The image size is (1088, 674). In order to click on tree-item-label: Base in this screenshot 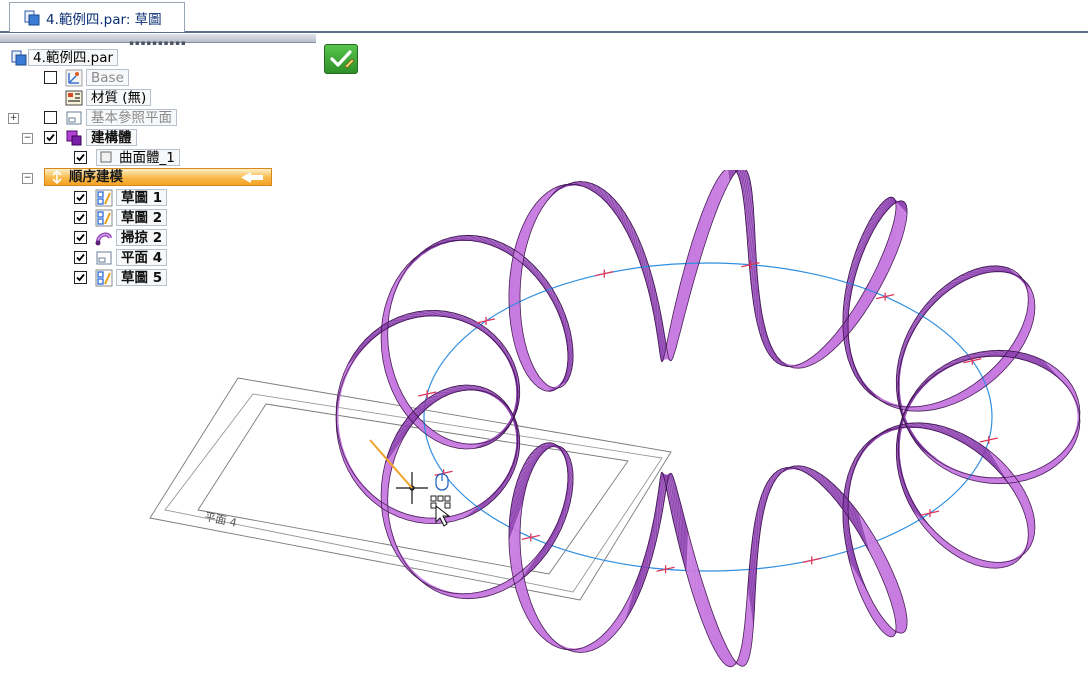, I will do `click(107, 77)`.